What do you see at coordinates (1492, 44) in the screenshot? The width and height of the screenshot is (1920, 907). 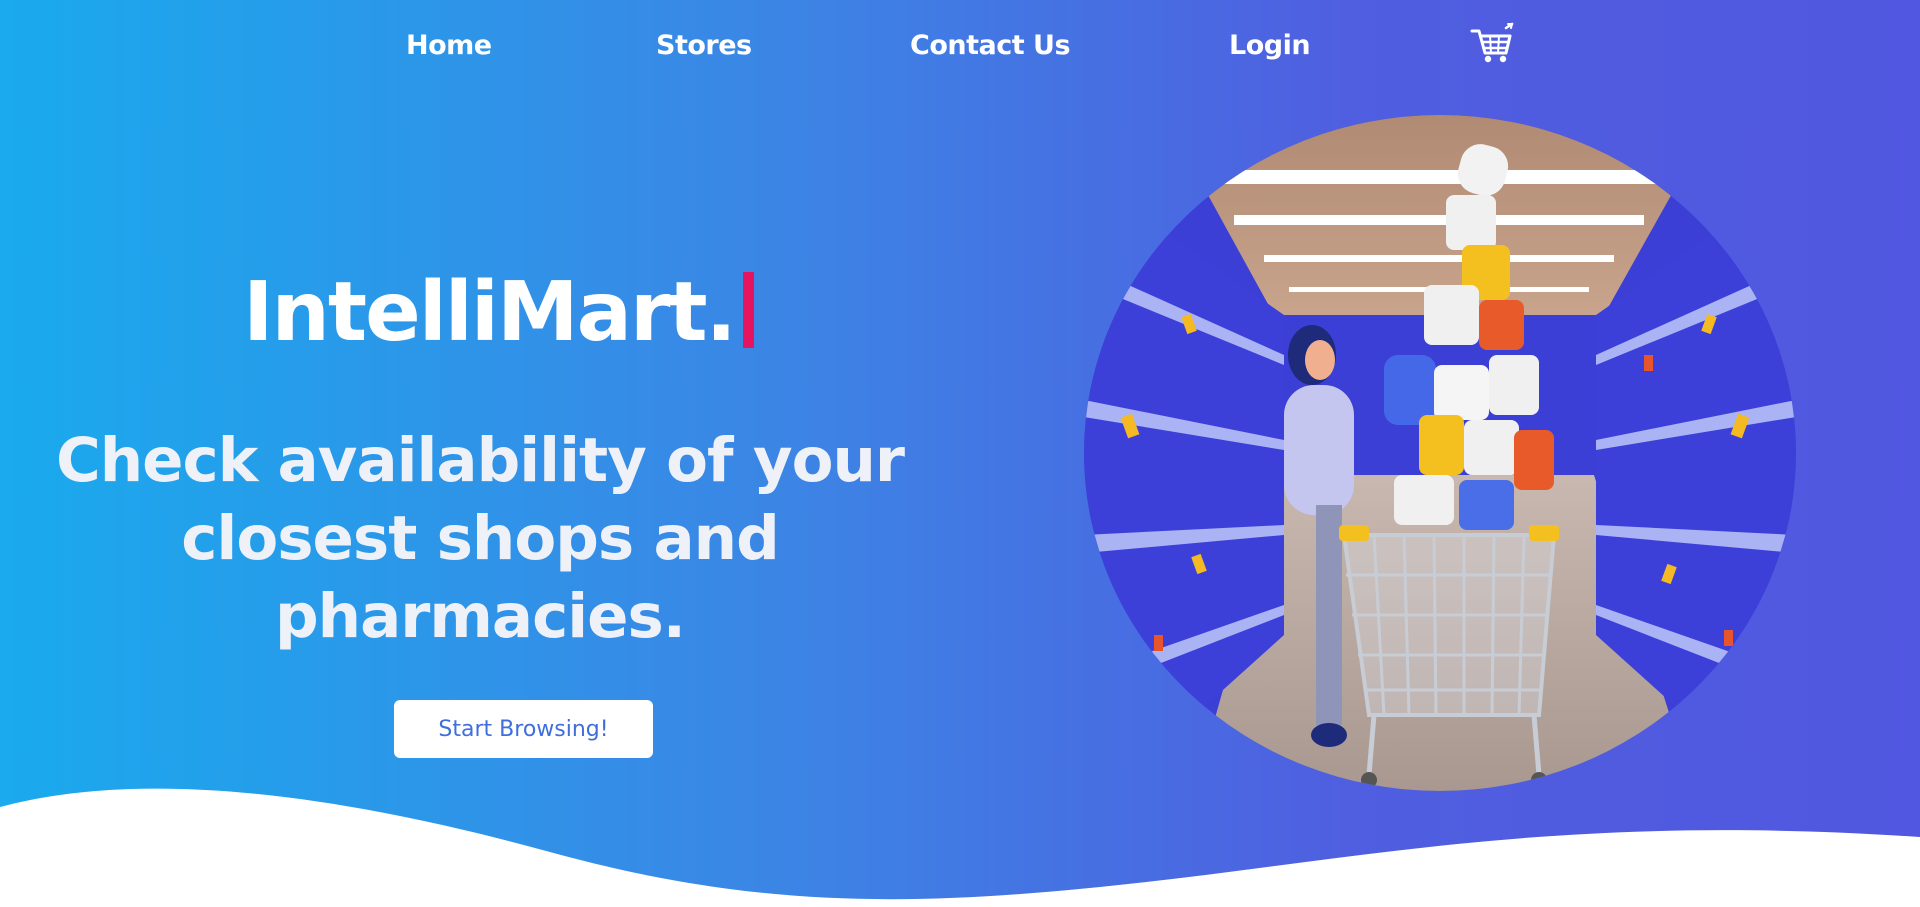 I see `shopping-cart-icon` at bounding box center [1492, 44].